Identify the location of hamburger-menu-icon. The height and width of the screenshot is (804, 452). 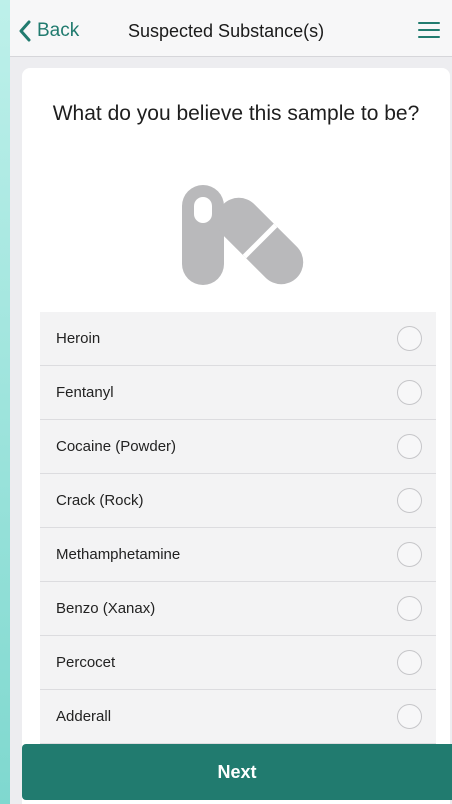
(429, 30).